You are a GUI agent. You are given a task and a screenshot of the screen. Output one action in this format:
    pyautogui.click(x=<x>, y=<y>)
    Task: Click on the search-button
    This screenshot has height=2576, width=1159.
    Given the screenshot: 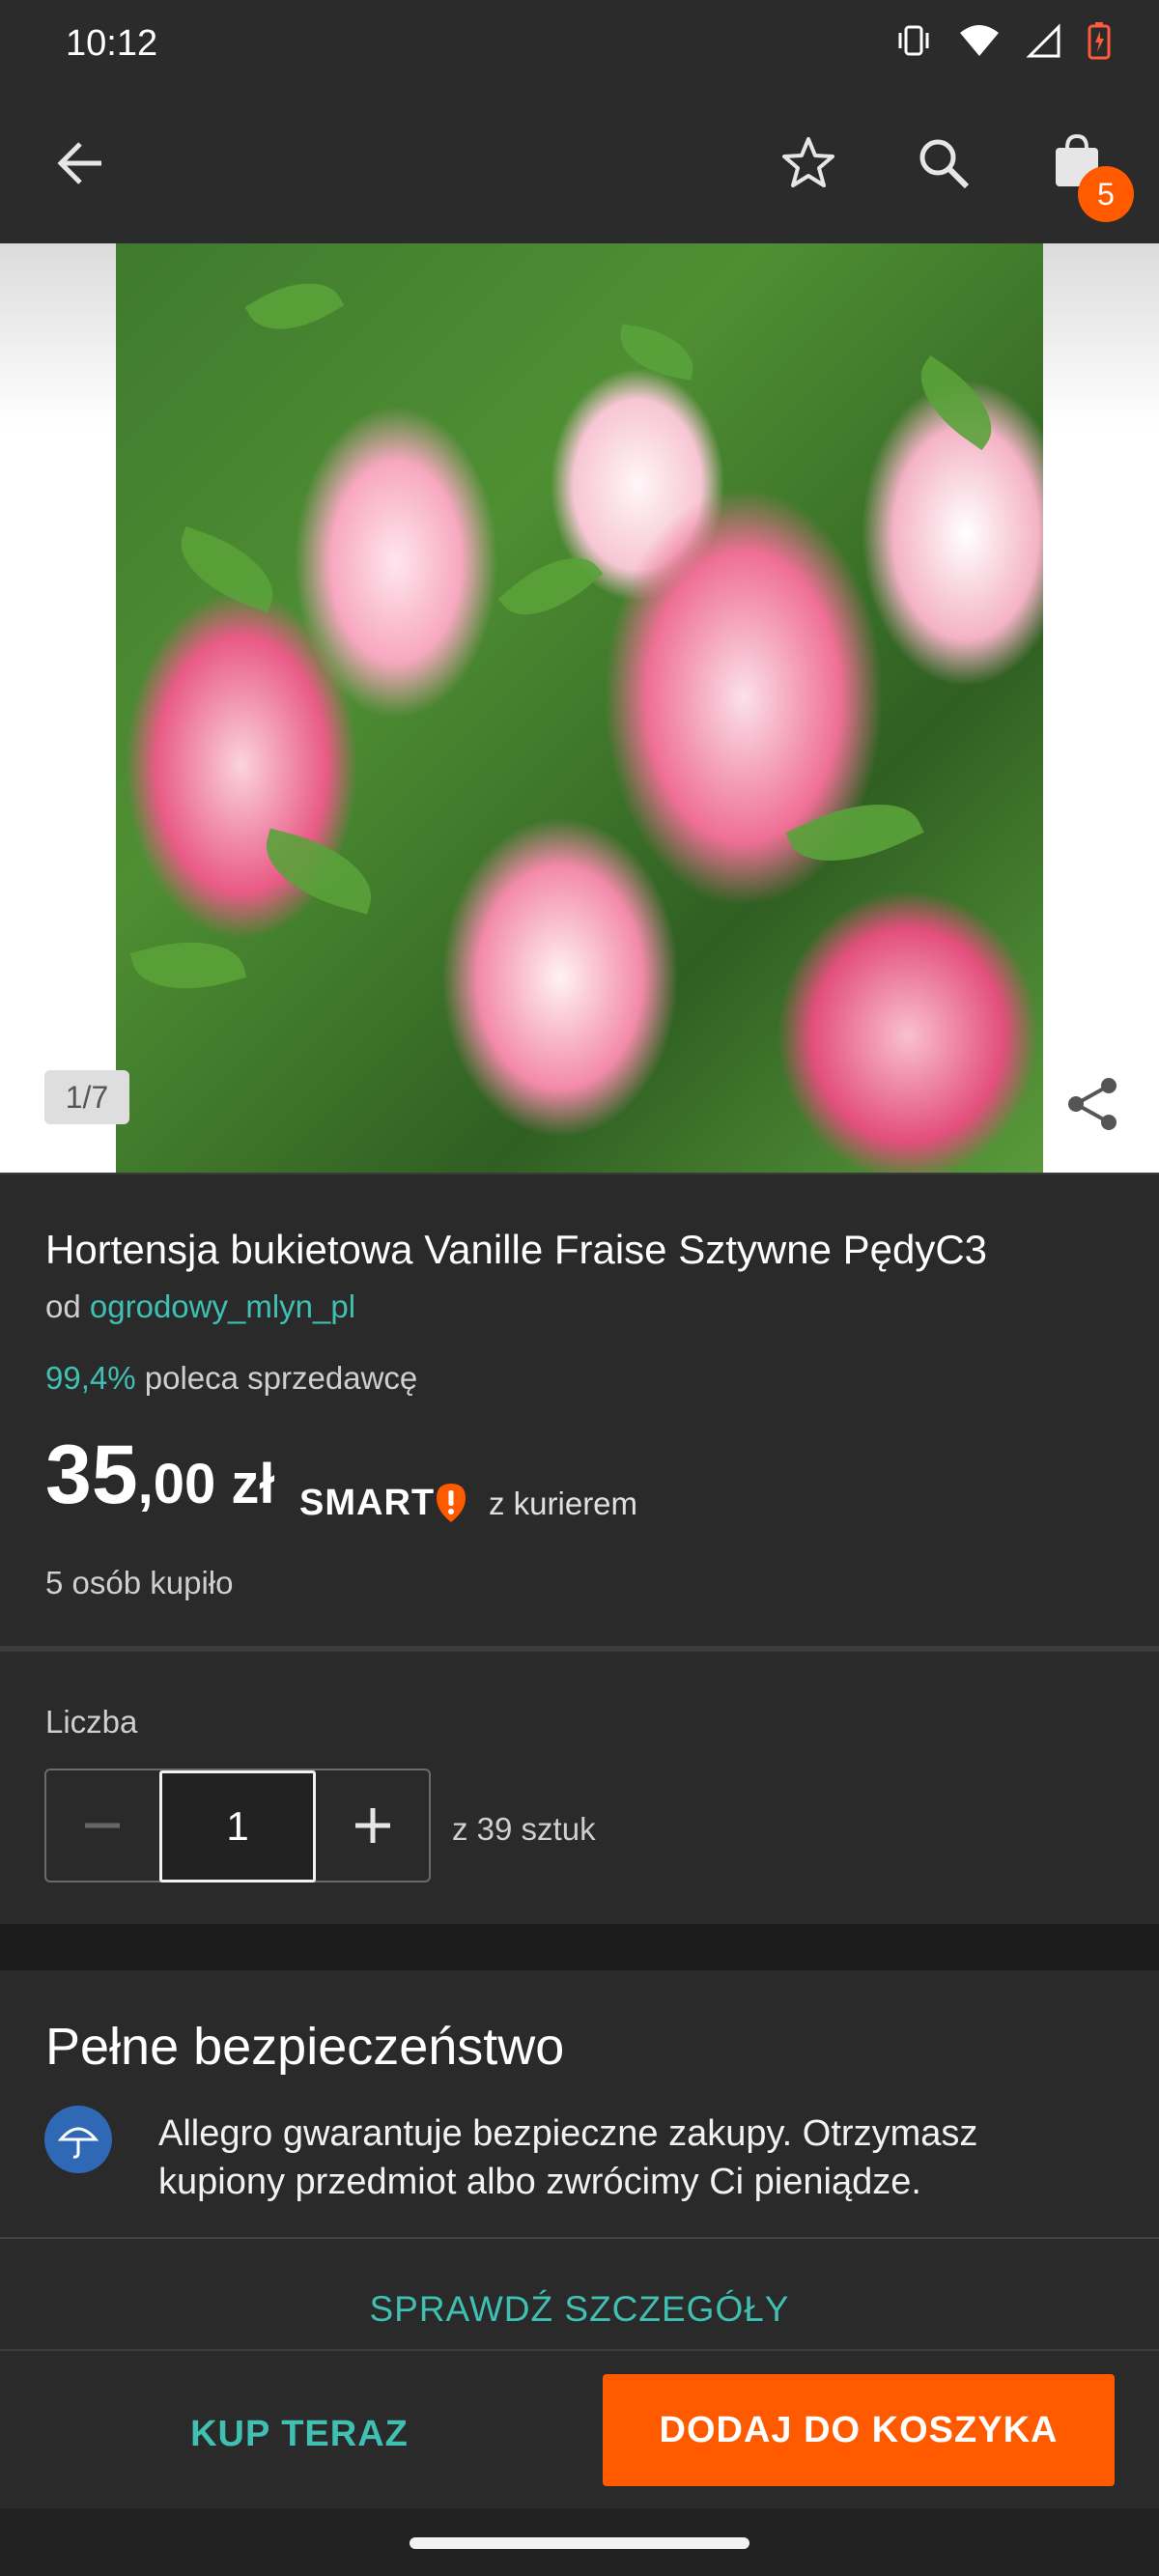 What is the action you would take?
    pyautogui.click(x=944, y=163)
    